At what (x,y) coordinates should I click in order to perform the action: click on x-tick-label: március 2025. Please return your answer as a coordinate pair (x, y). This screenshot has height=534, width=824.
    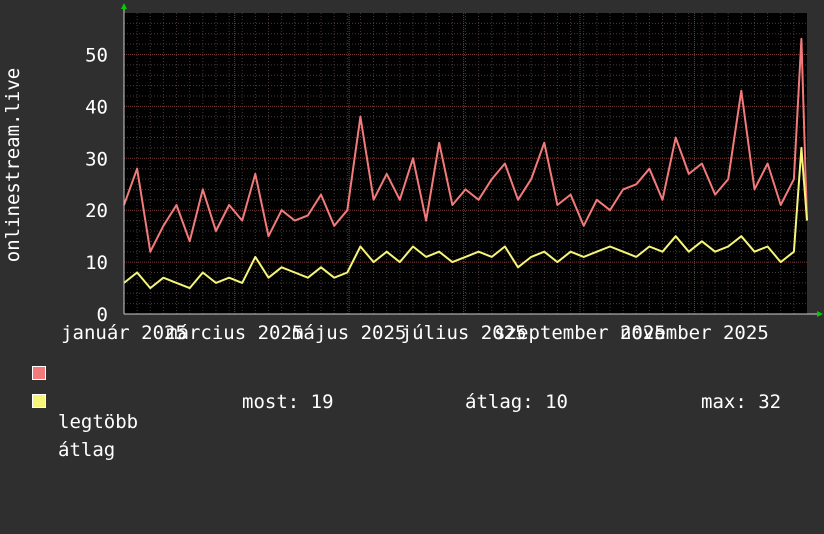
    Looking at the image, I should click on (234, 333).